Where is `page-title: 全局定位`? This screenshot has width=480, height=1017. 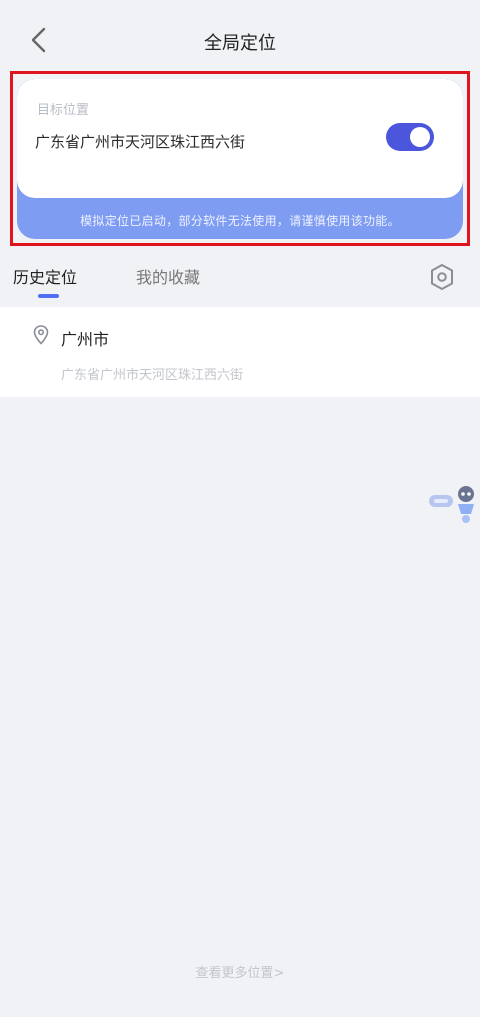 page-title: 全局定位 is located at coordinates (240, 43).